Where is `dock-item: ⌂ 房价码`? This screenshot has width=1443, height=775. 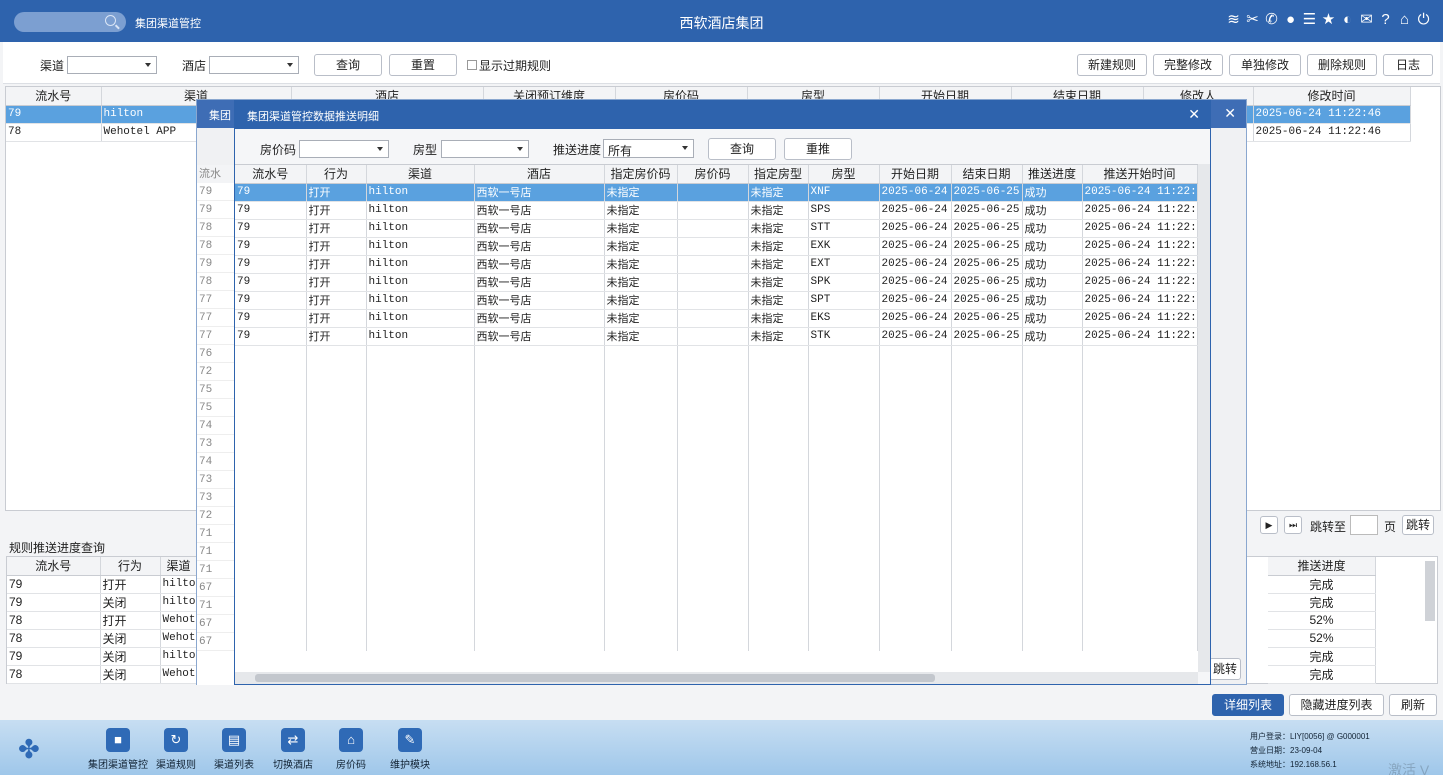
dock-item: ⌂ 房价码 is located at coordinates (351, 749).